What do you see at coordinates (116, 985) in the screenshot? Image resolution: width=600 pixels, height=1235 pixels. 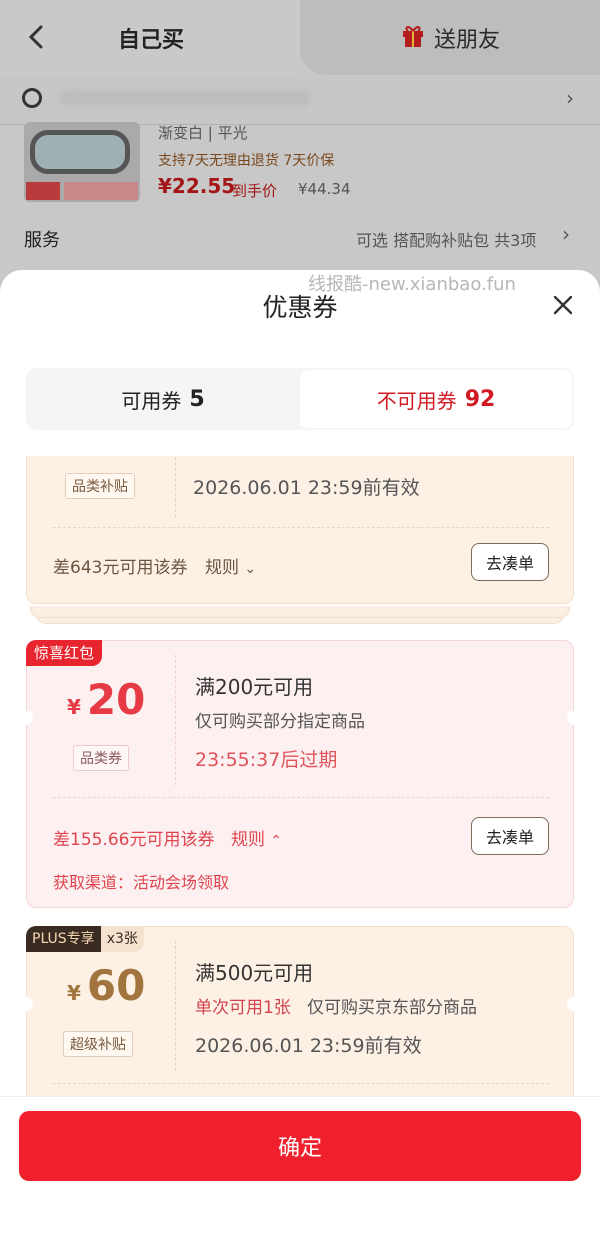 I see `coupon-value: 60` at bounding box center [116, 985].